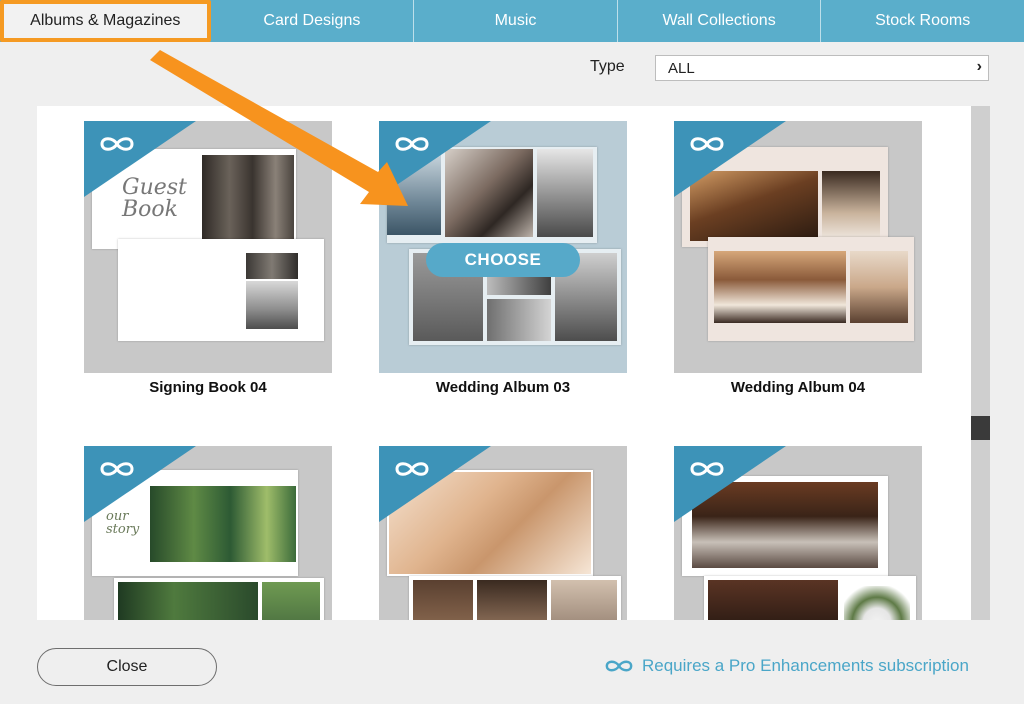  Describe the element at coordinates (798, 387) in the screenshot. I see `template-title: Wedding Album 04` at that location.